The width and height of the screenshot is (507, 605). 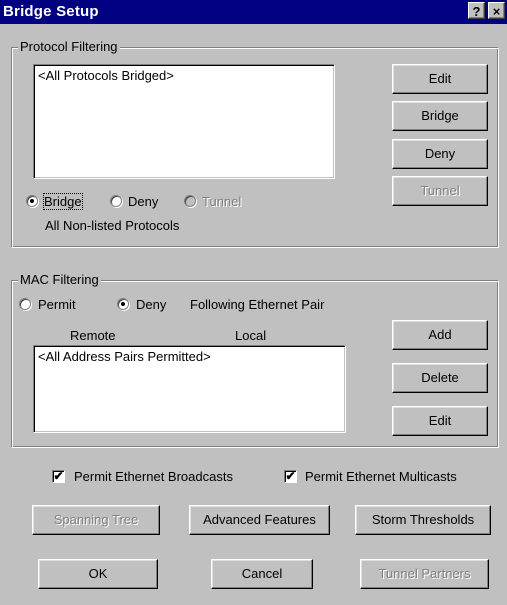 What do you see at coordinates (123, 304) in the screenshot?
I see `mac-radio-deny` at bounding box center [123, 304].